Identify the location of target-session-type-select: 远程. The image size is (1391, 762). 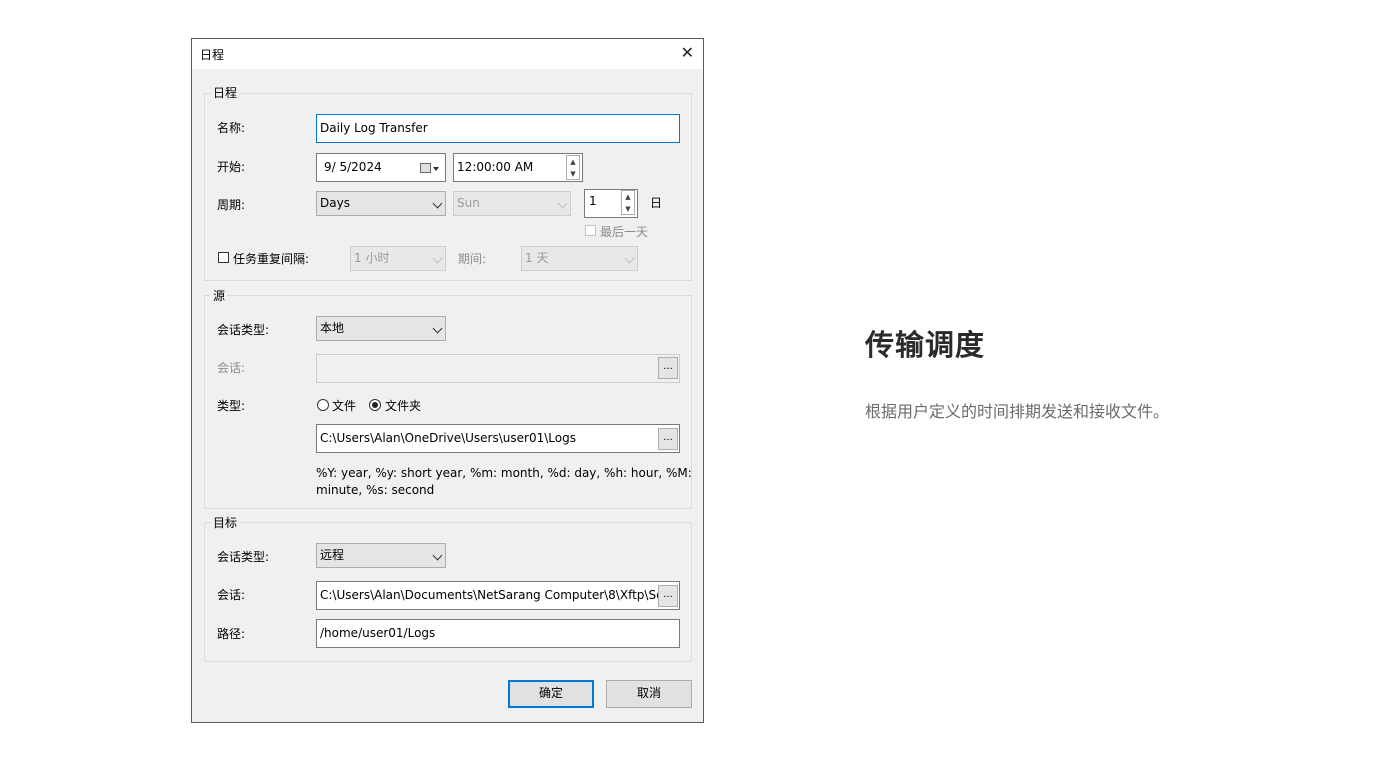
(381, 555).